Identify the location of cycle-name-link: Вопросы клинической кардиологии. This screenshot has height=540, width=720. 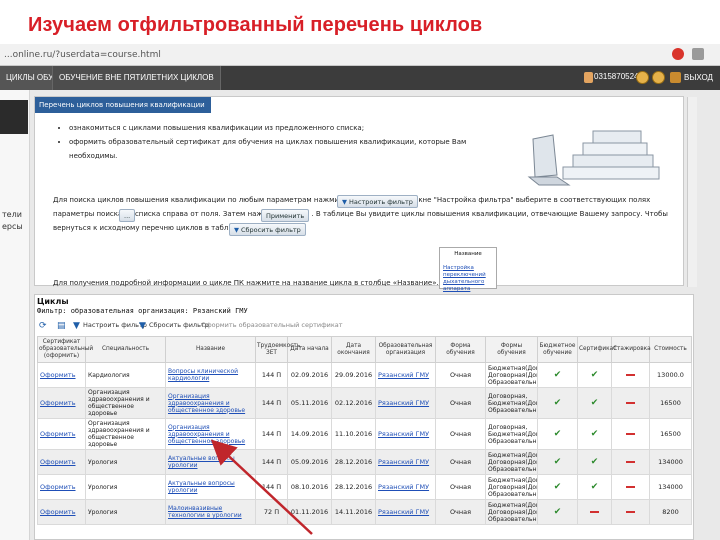
(210, 375).